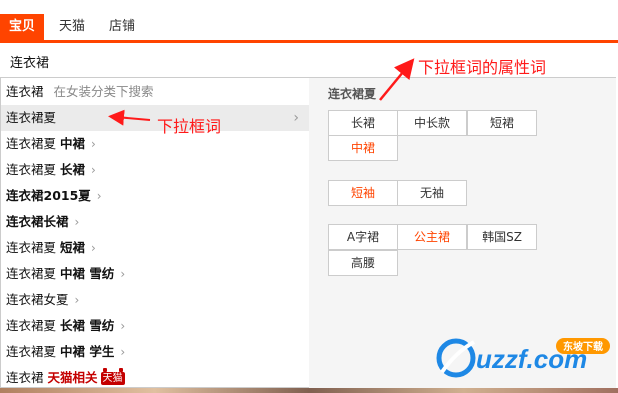  What do you see at coordinates (155, 248) in the screenshot?
I see `suggestion-item: 连衣裙夏 短裙 ›` at bounding box center [155, 248].